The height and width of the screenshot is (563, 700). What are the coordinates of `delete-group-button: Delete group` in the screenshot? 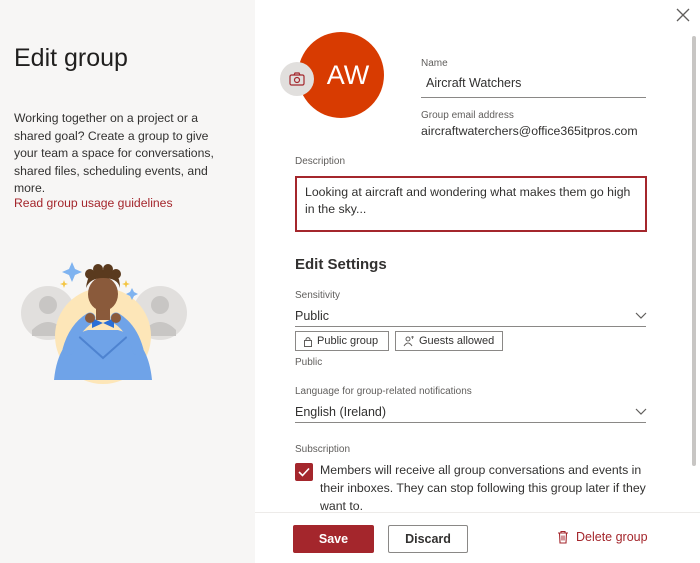 It's located at (602, 537).